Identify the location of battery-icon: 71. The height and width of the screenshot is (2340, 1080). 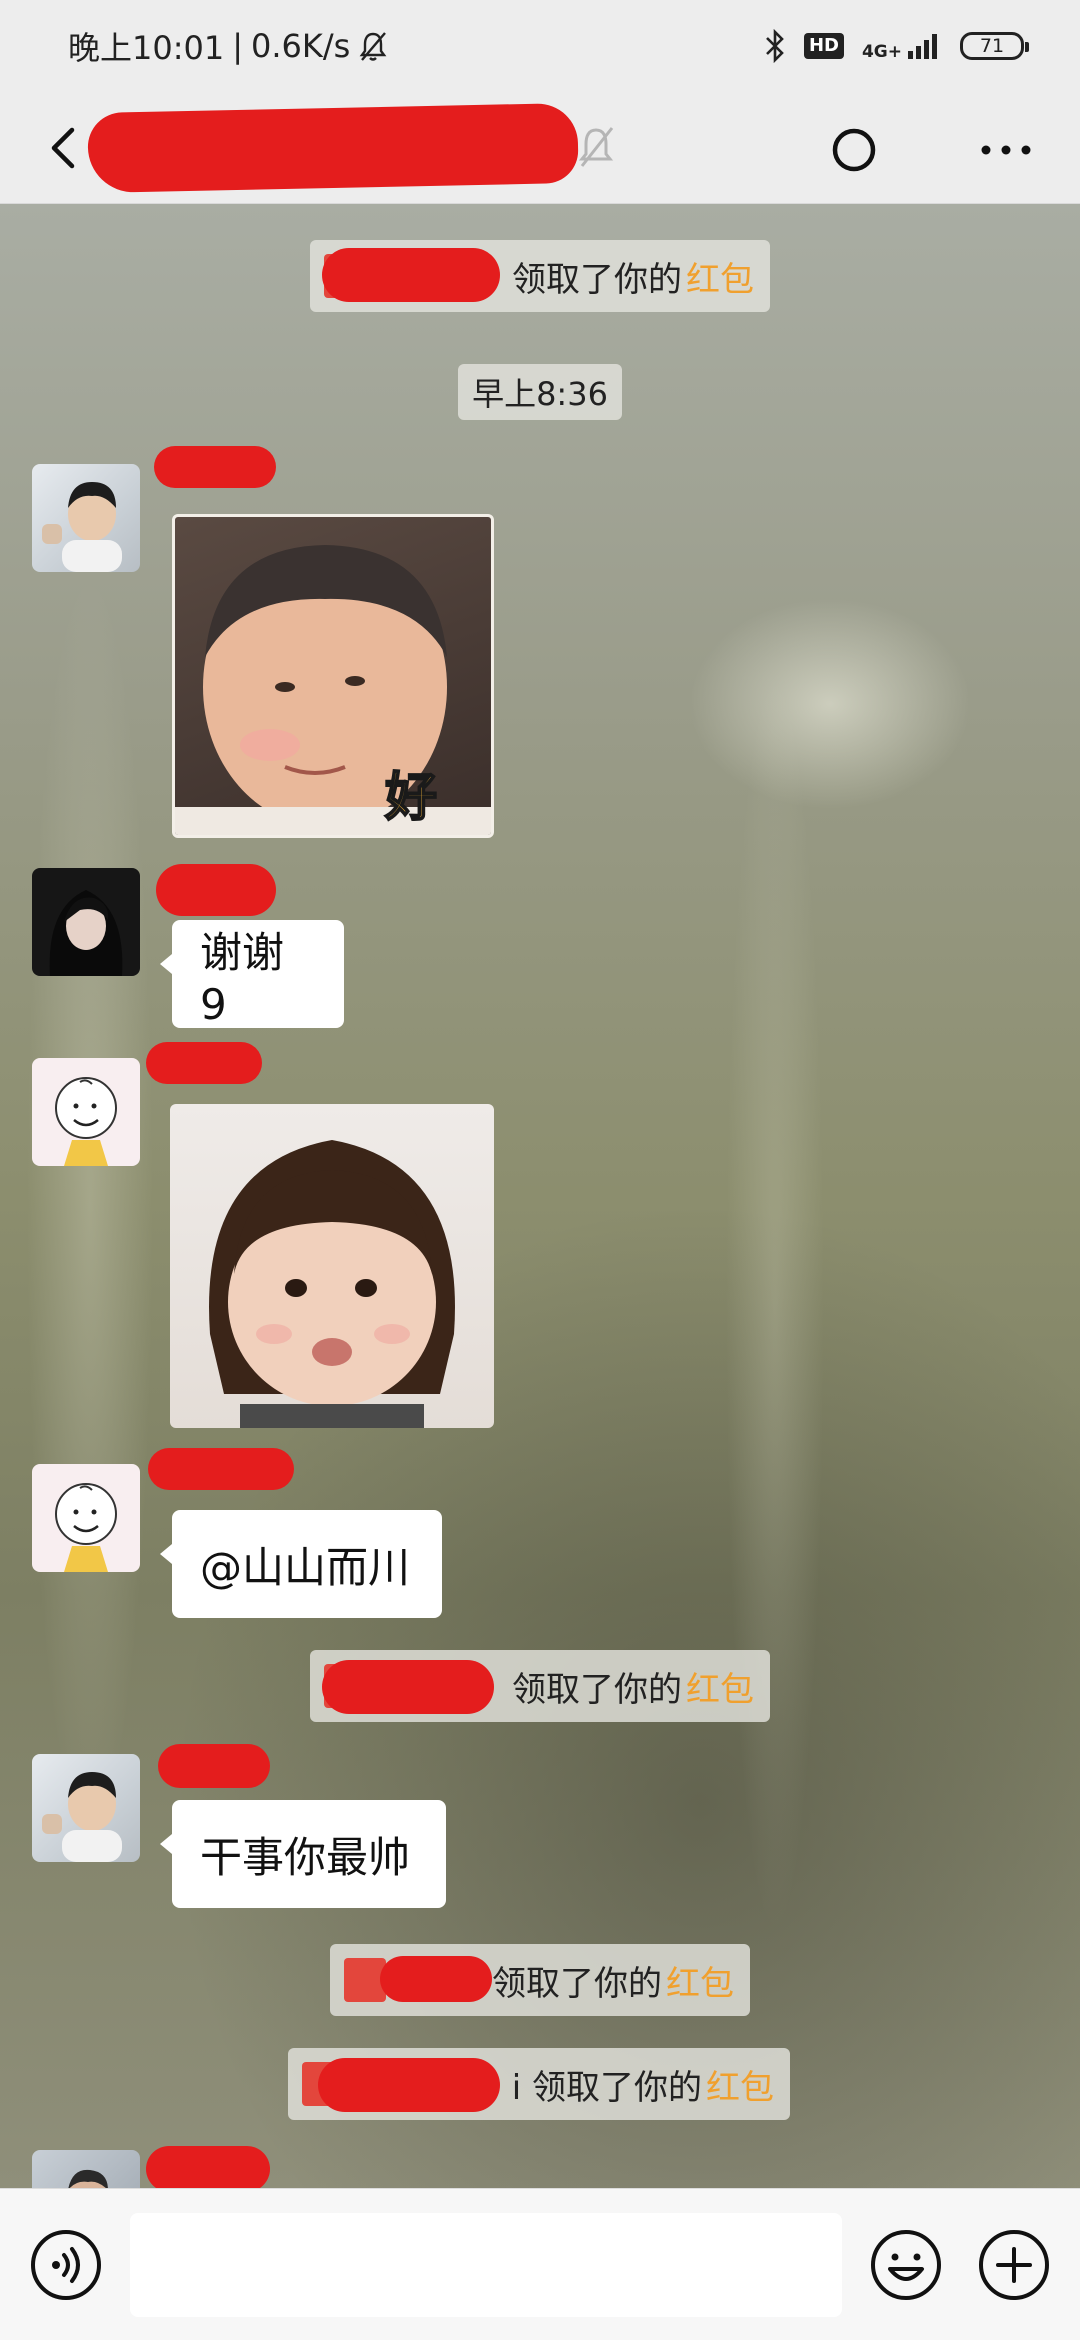
(994, 46).